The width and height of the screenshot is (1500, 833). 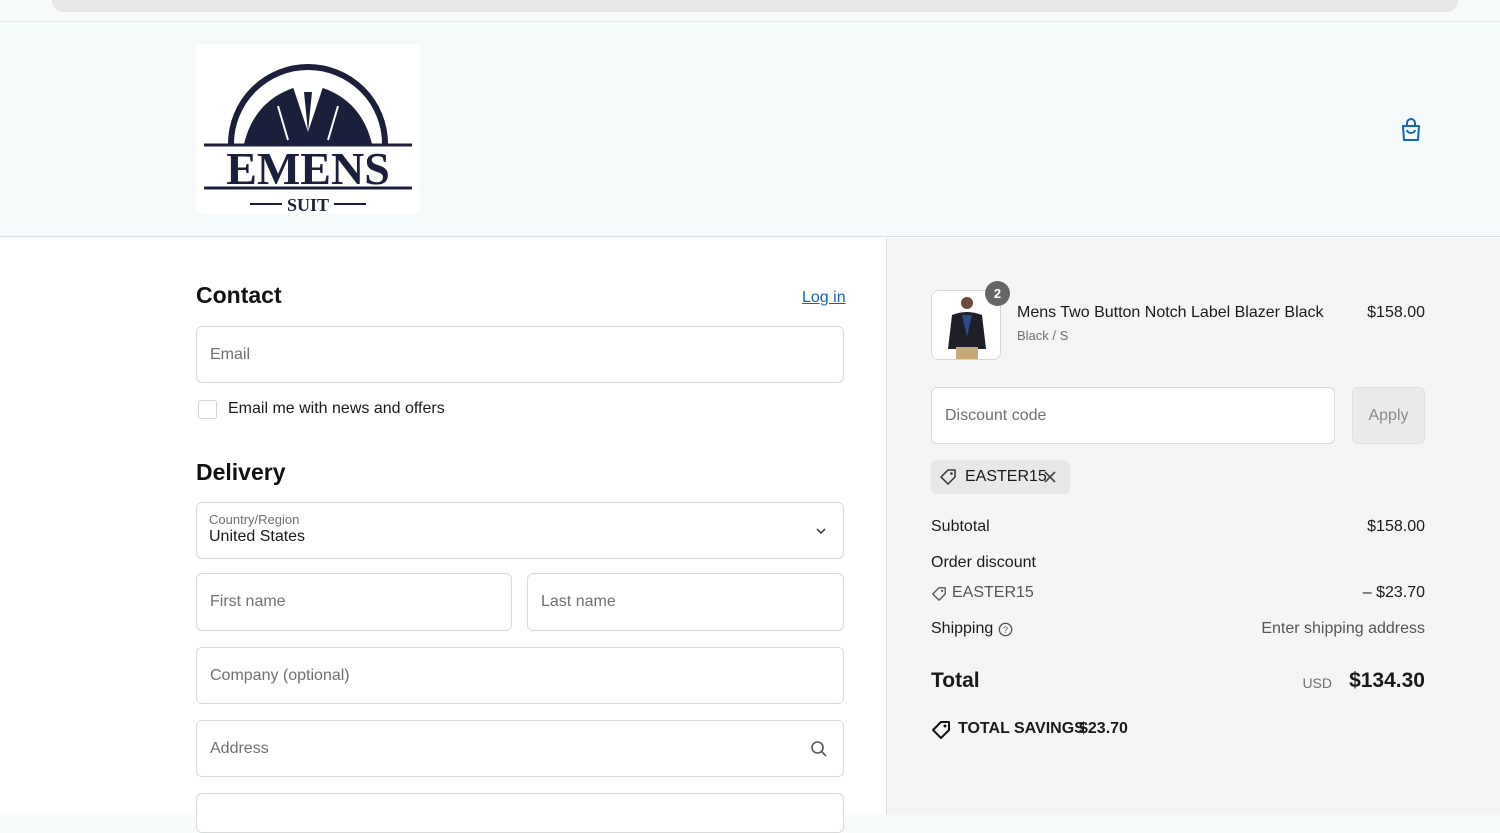 I want to click on total-label: Total, so click(x=955, y=680).